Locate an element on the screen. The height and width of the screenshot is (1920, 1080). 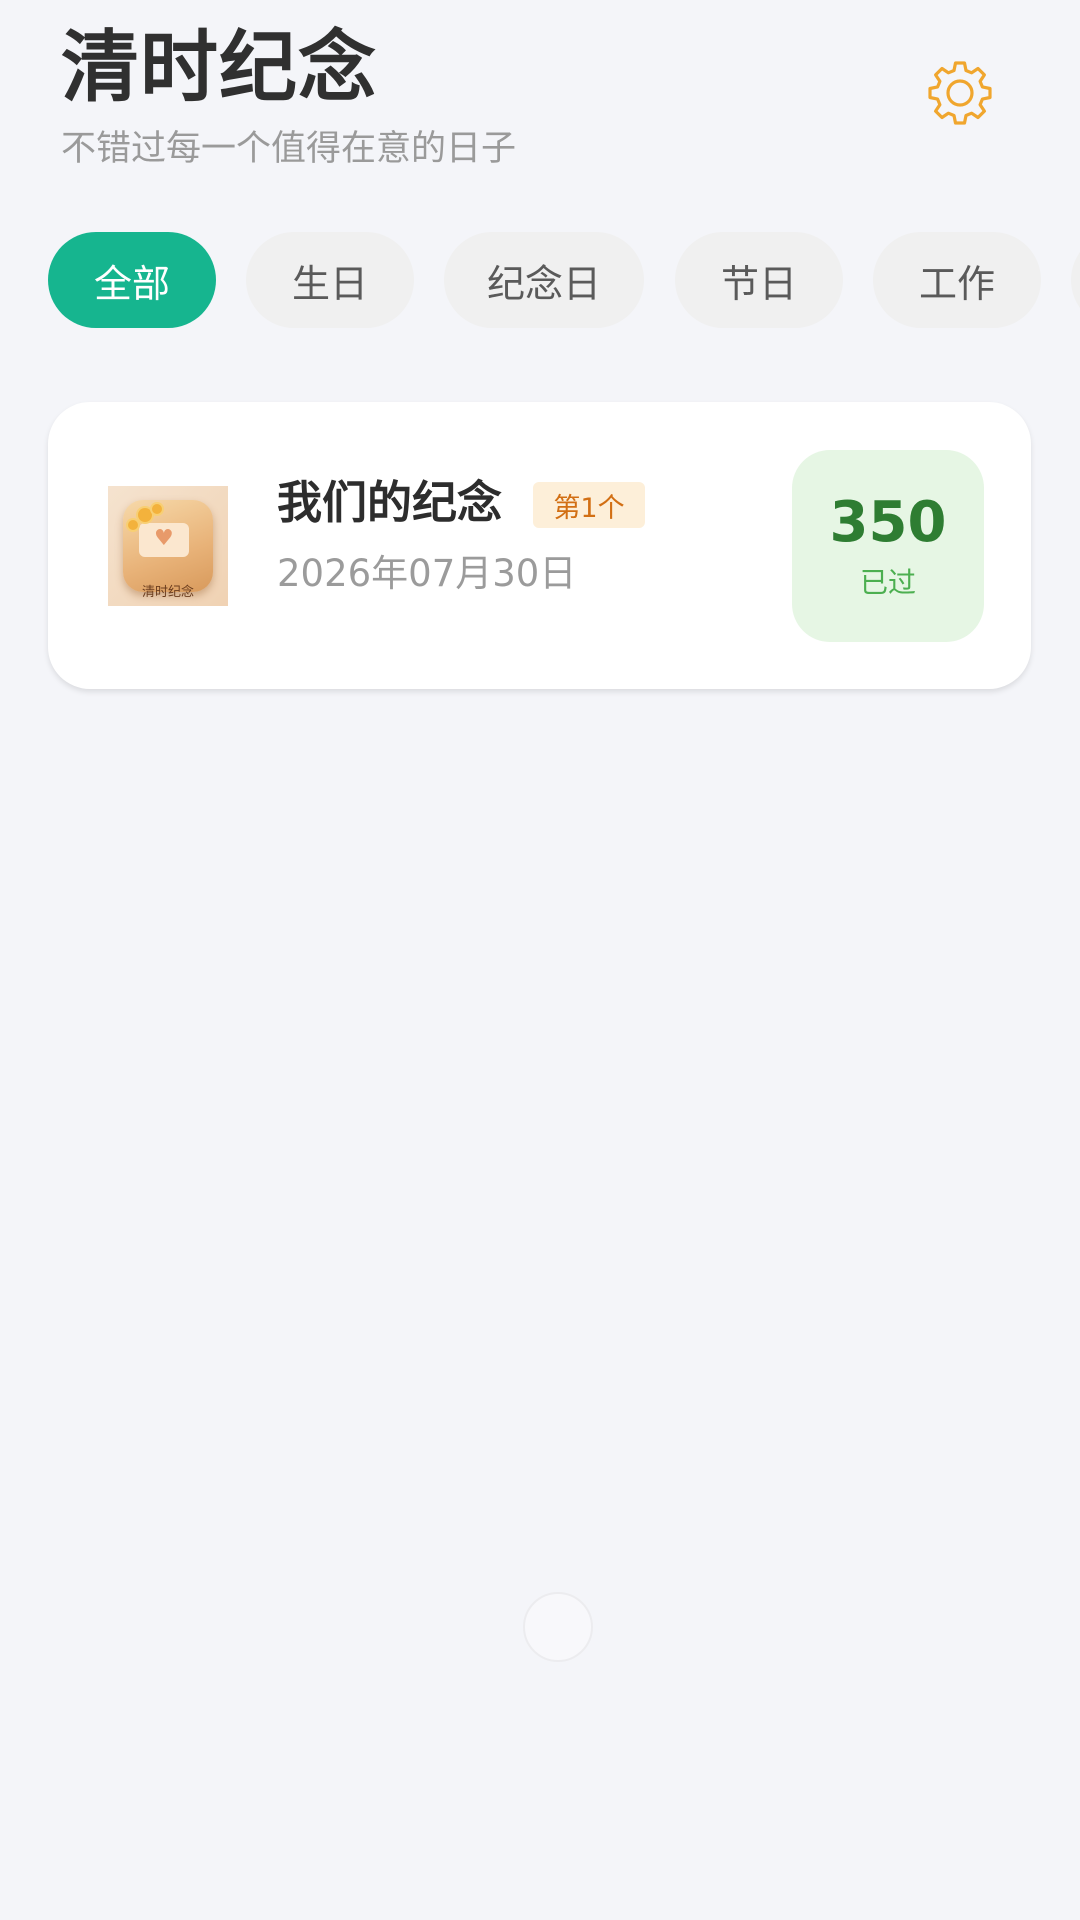
days-label: 已过 is located at coordinates (887, 582).